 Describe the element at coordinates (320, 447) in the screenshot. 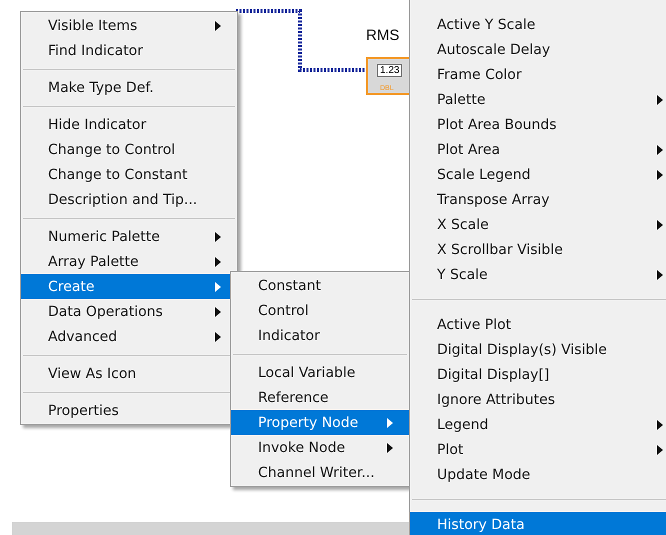

I see `menu-item: Invoke Node` at that location.